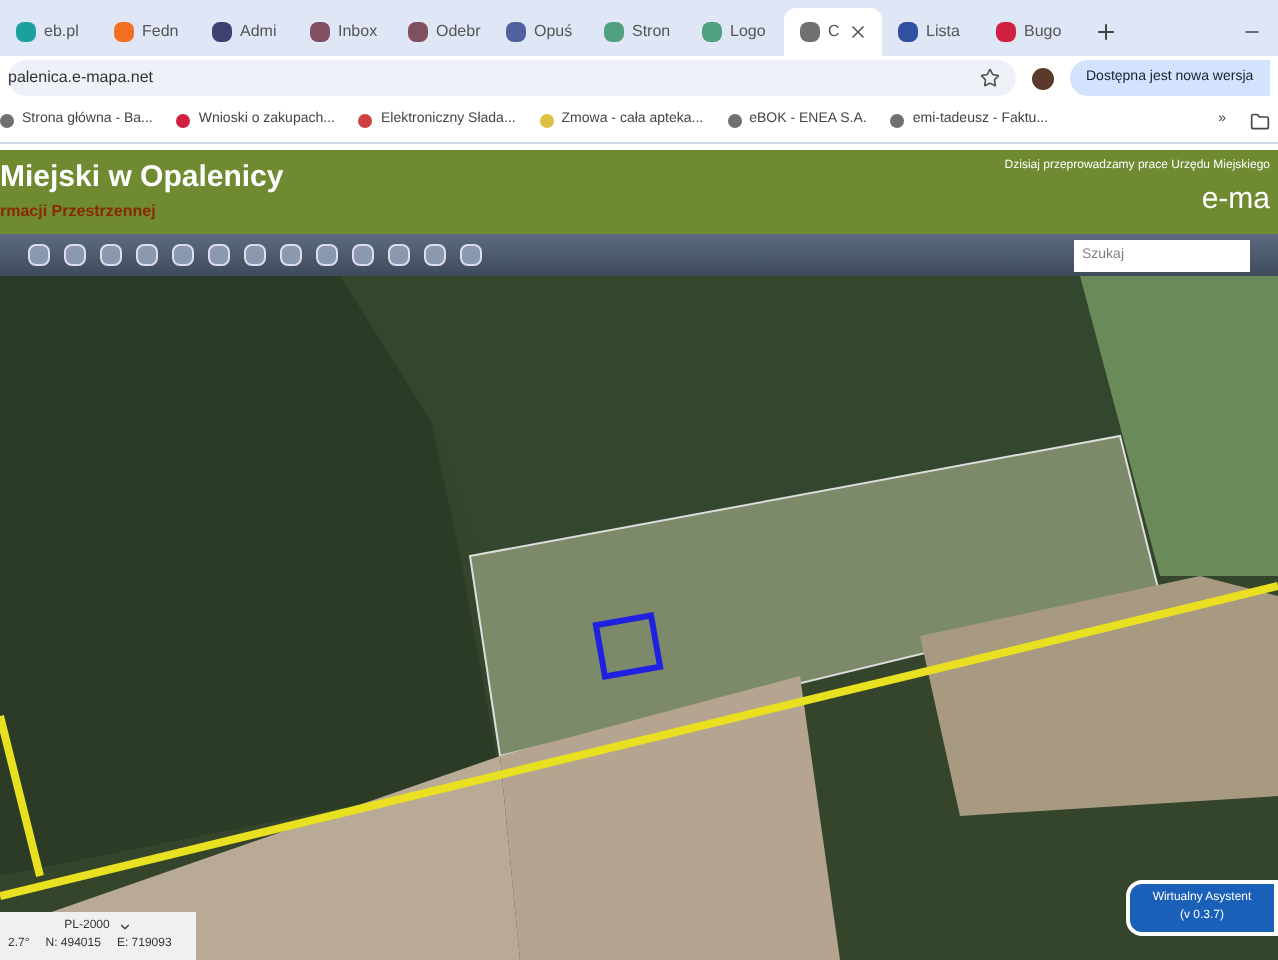  I want to click on browser-tab: Bugo, so click(1029, 32).